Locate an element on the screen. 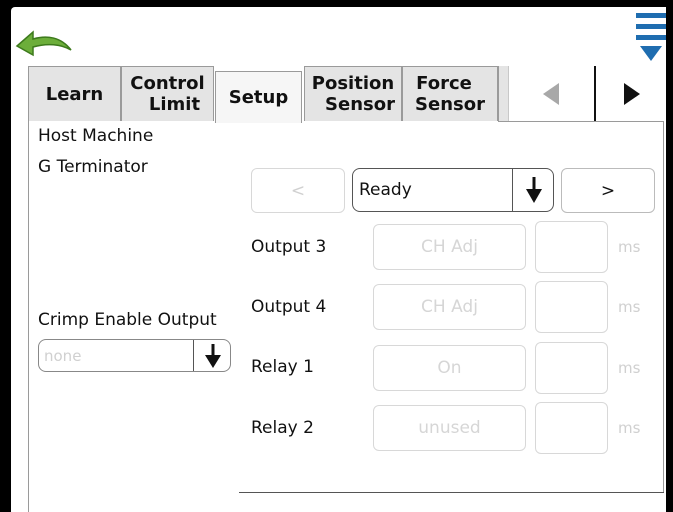  output-3-mode-field: CH Adj is located at coordinates (449, 247).